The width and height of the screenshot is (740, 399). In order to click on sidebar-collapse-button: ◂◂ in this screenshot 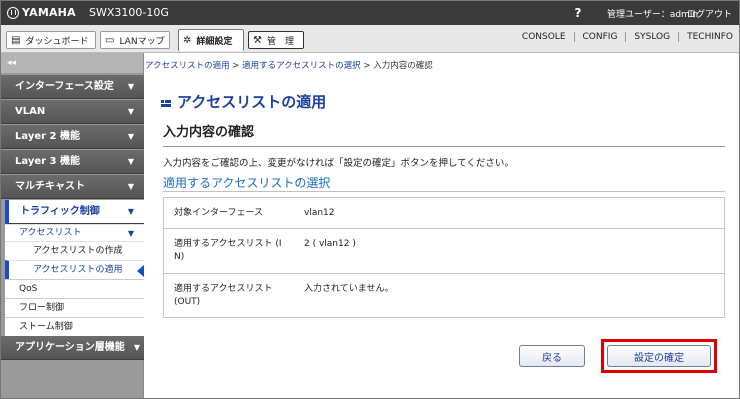, I will do `click(72, 63)`.